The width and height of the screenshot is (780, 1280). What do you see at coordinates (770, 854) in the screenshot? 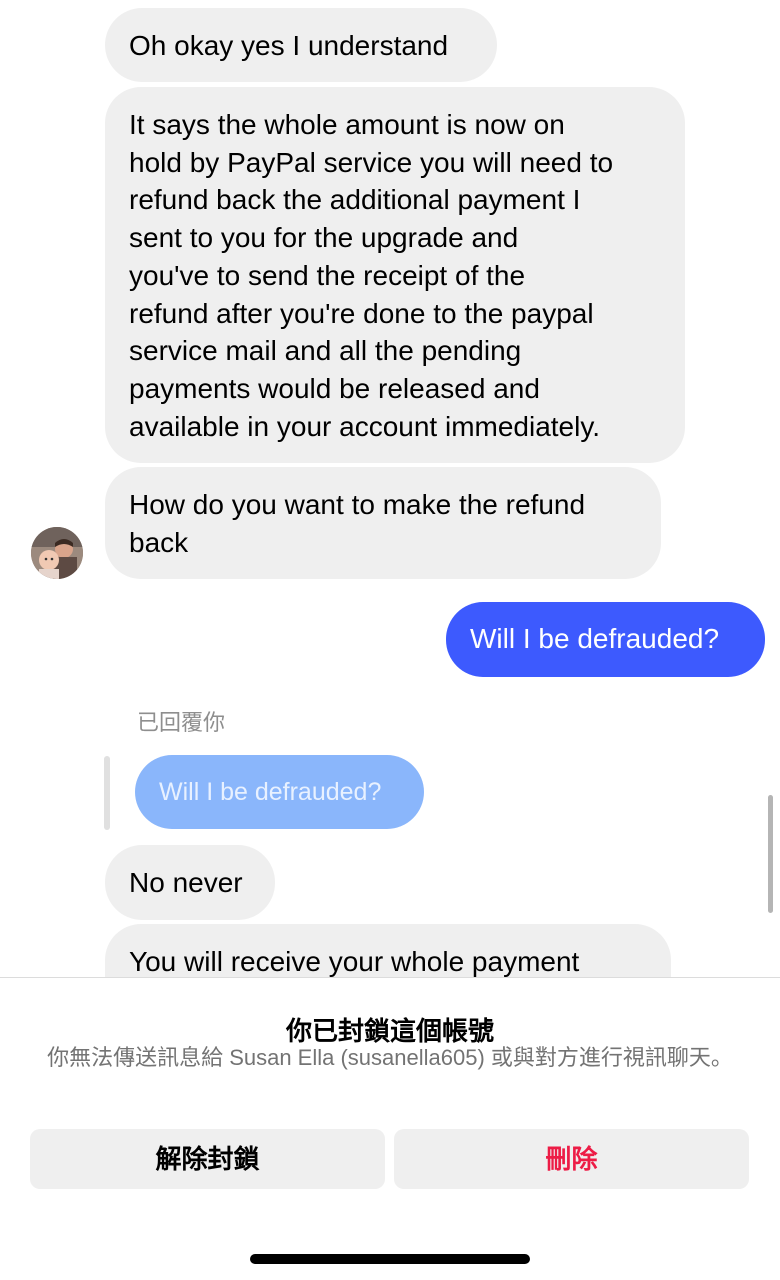
I see `scrollbar` at bounding box center [770, 854].